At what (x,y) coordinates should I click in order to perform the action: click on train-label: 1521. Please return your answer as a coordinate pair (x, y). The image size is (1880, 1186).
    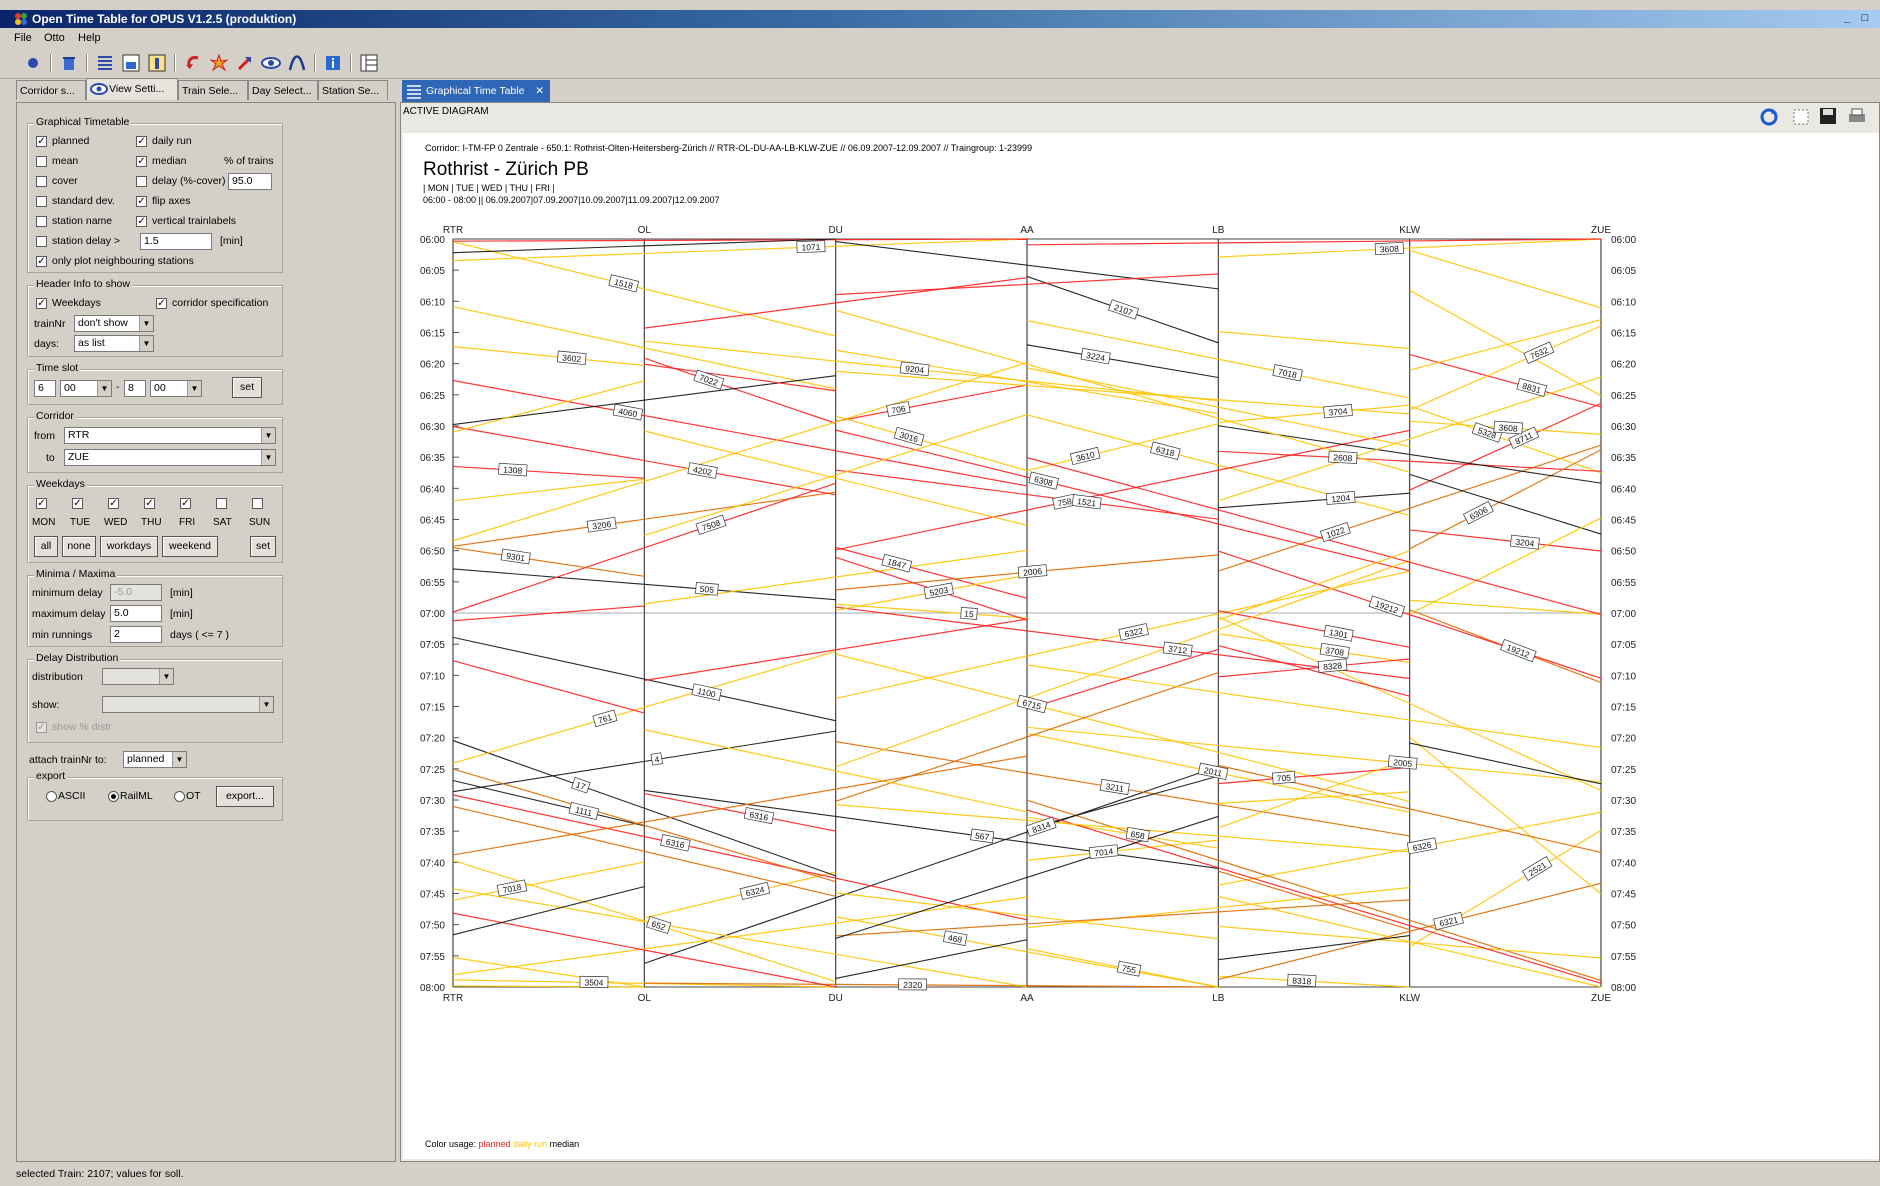
    Looking at the image, I should click on (1086, 502).